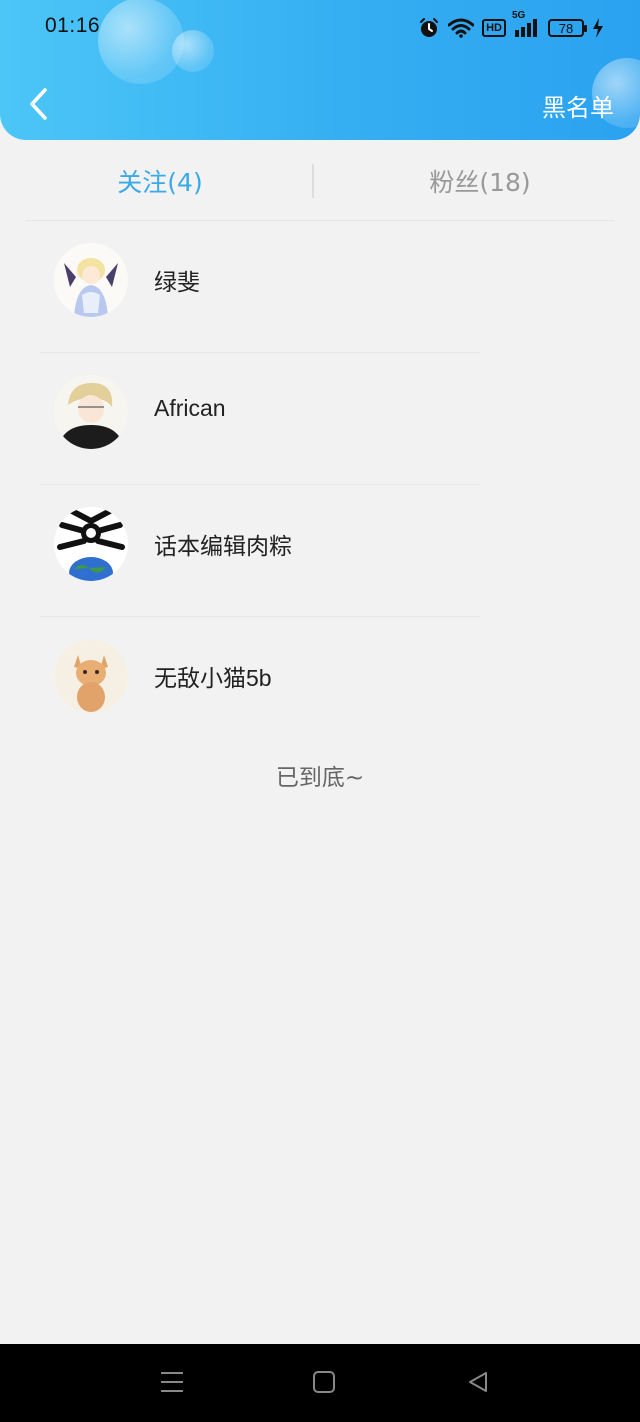 The image size is (640, 1422). I want to click on status-icons: HD 5G 78, so click(511, 24).